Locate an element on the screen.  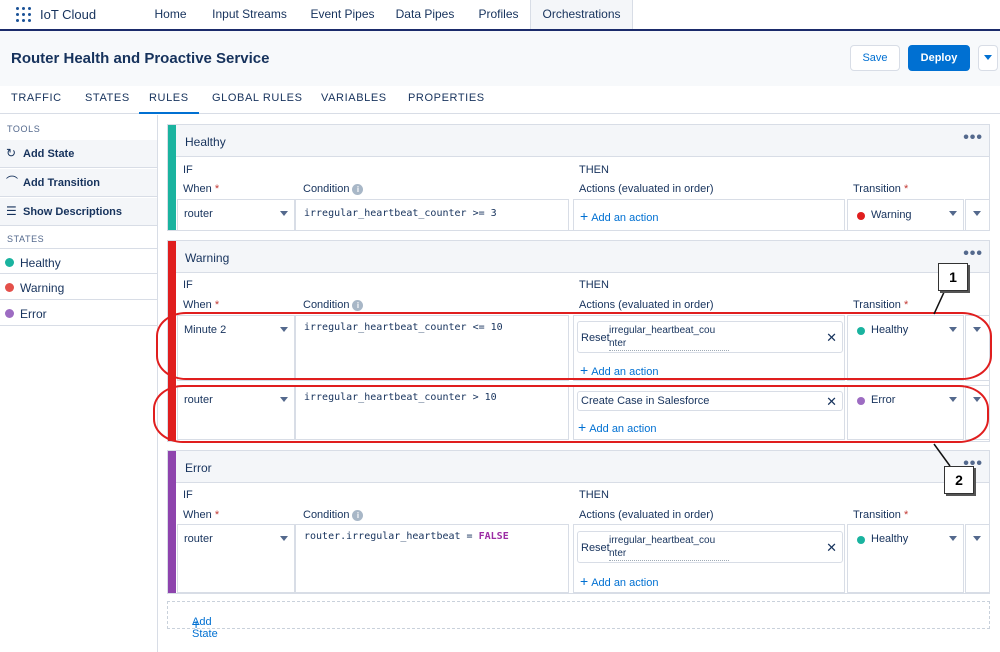
condition-text: irregular_heartbeat_counter >= 3 is located at coordinates (400, 213).